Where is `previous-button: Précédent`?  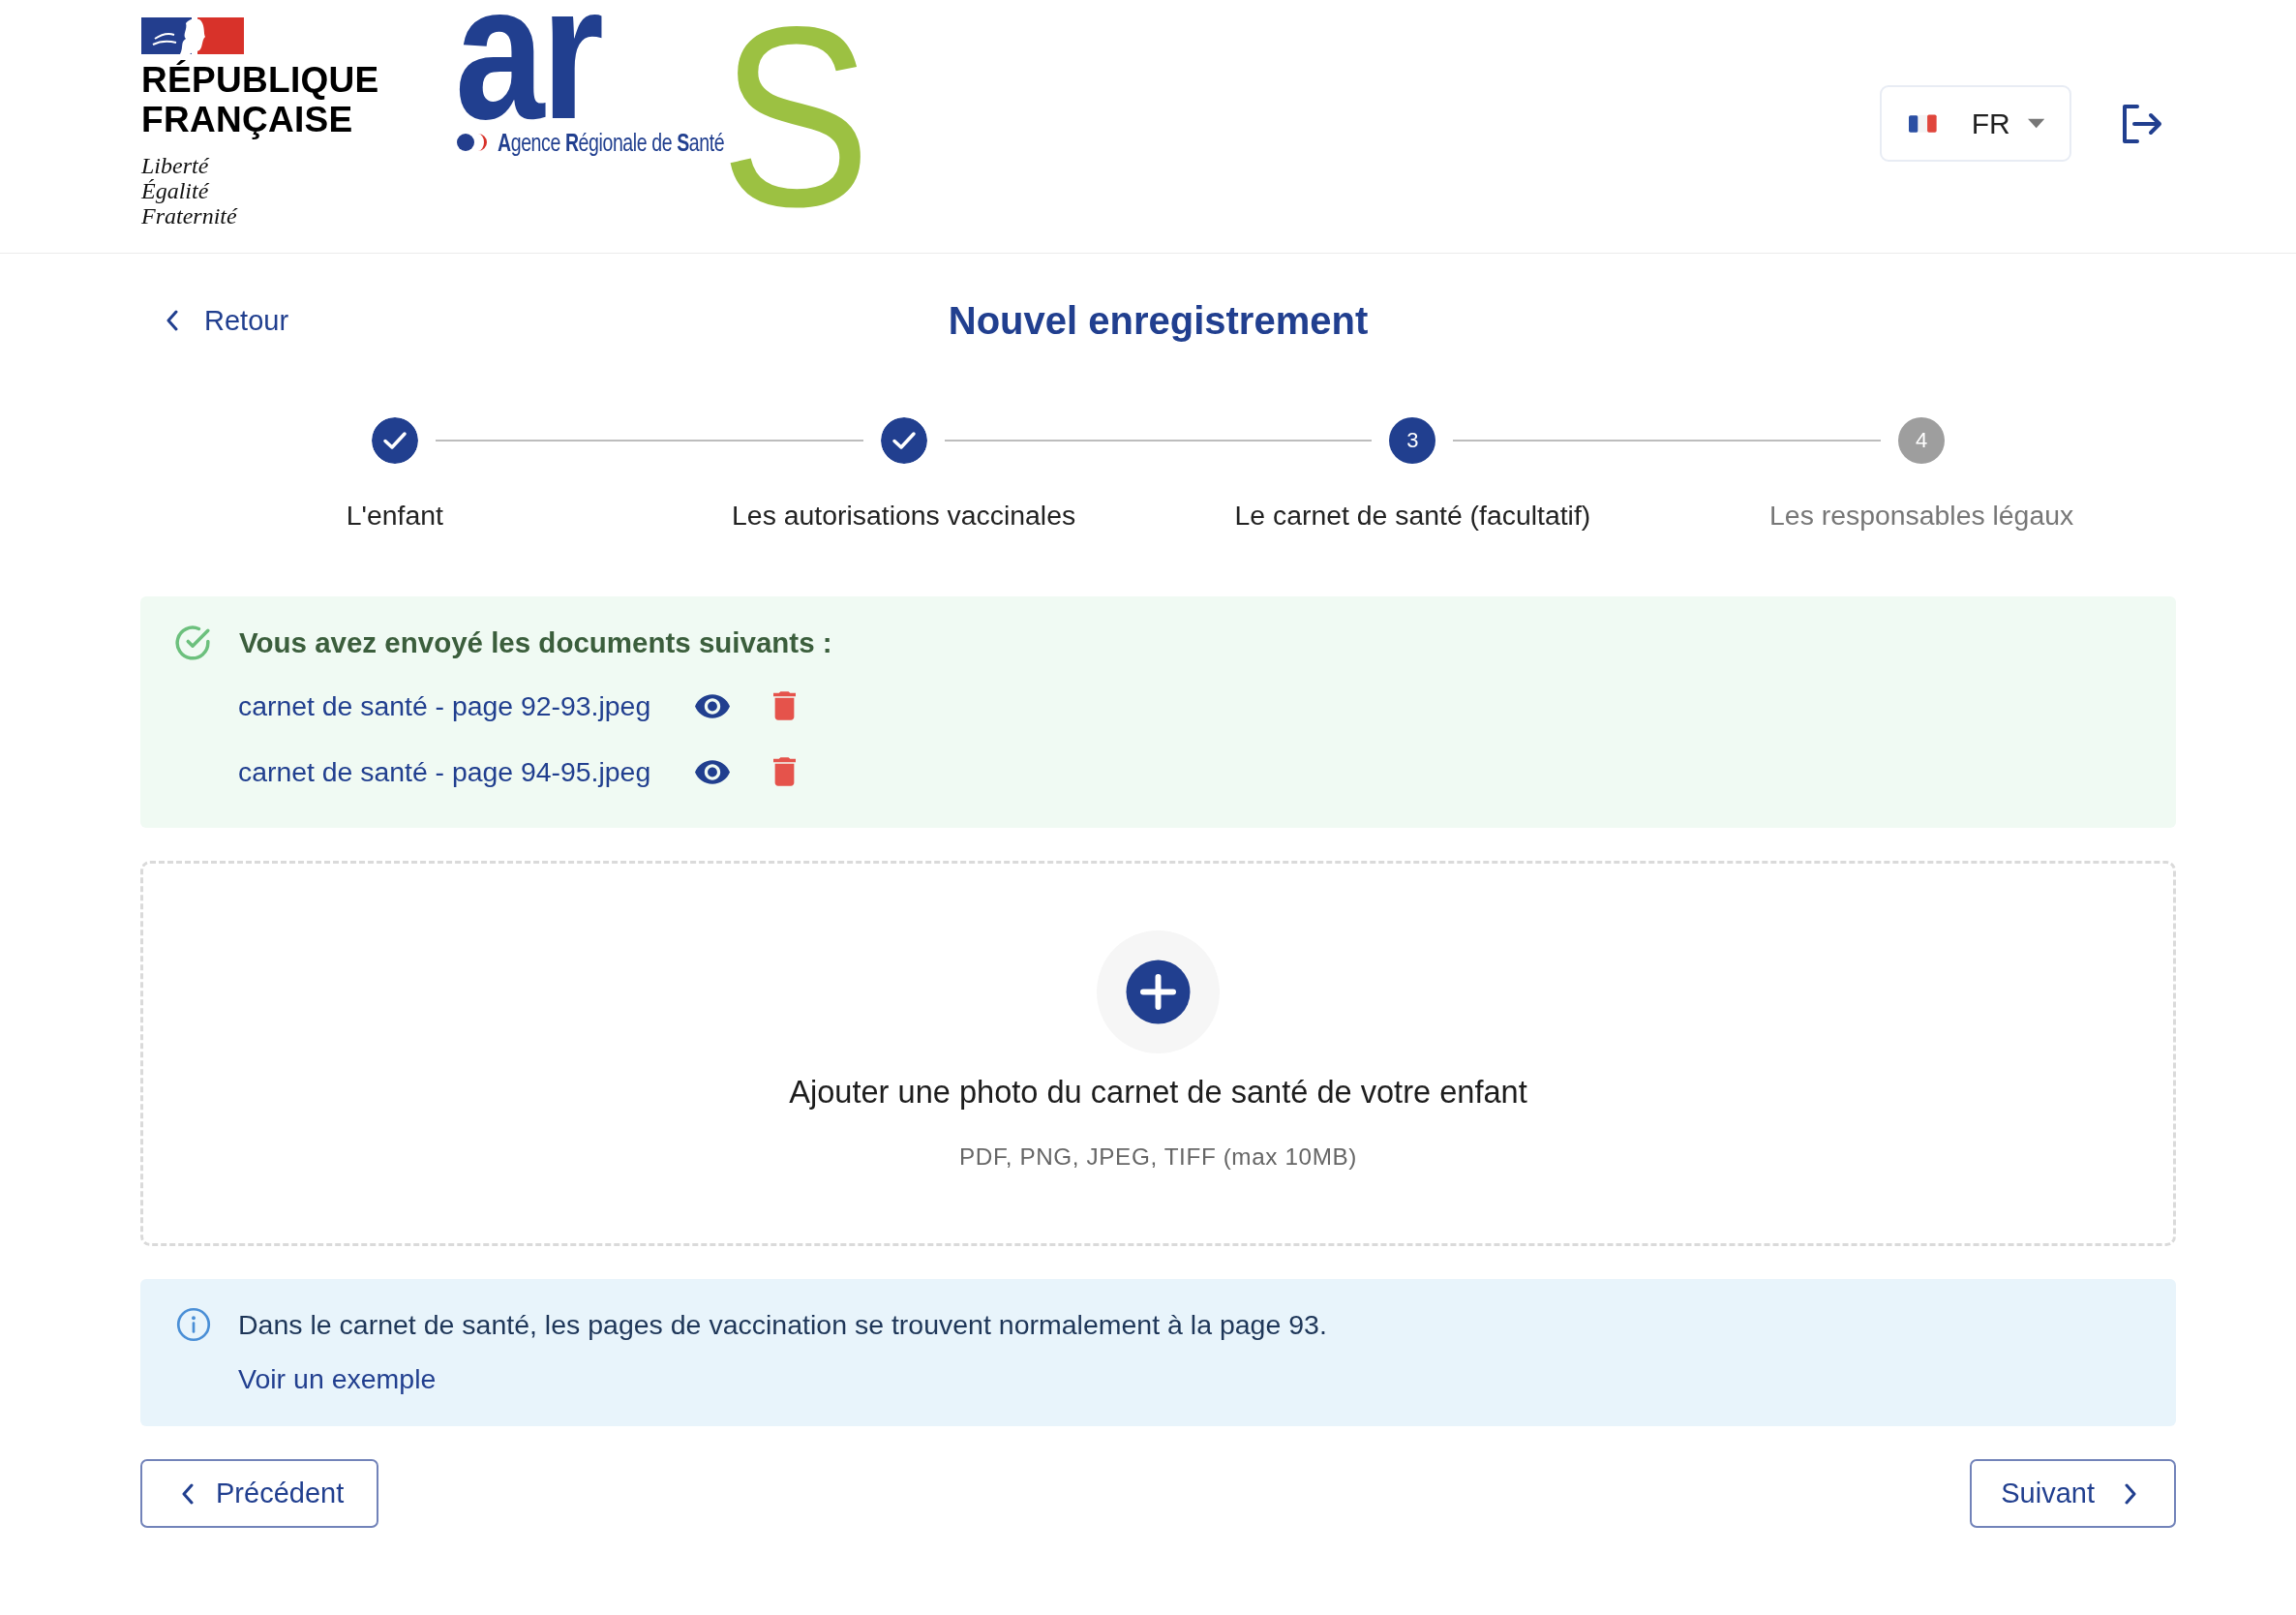 previous-button: Précédent is located at coordinates (259, 1493).